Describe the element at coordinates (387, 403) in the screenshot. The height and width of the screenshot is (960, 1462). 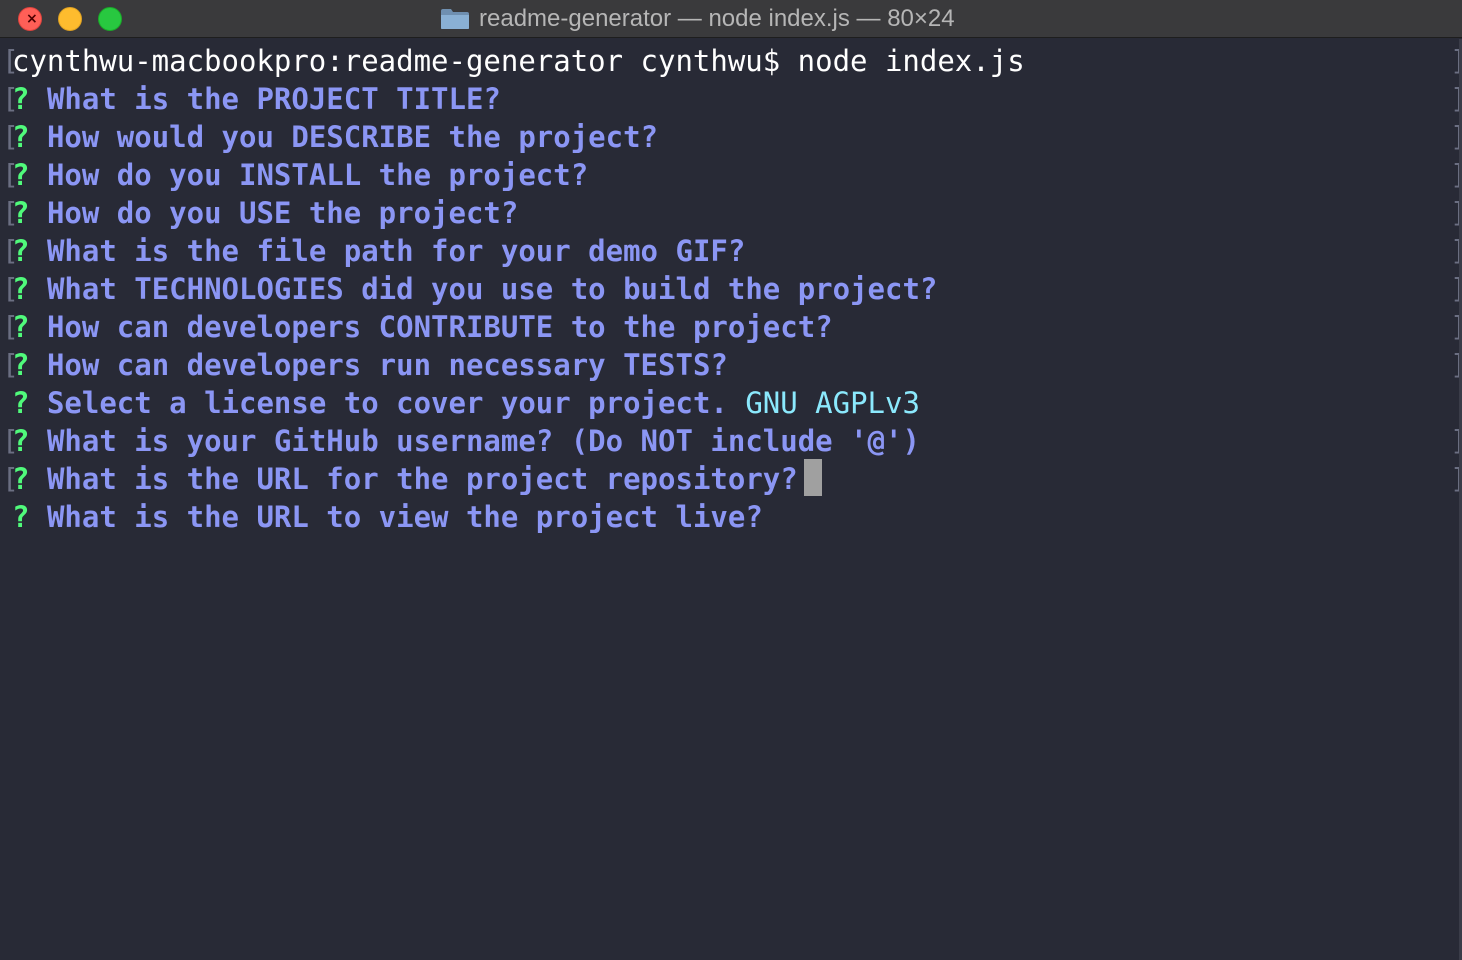
I see `question-text: Select a license to cover your project.` at that location.